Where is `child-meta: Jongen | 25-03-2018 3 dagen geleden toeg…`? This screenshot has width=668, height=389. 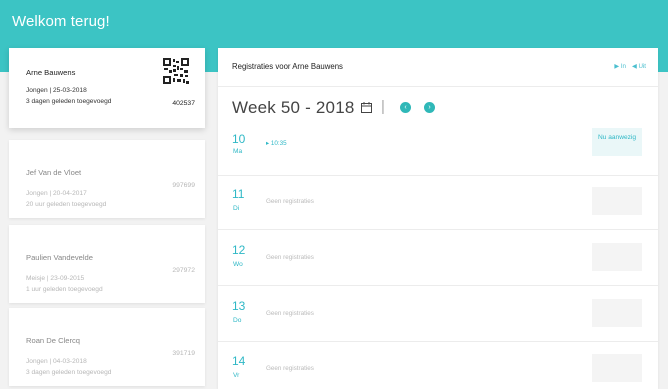 child-meta: Jongen | 25-03-2018 3 dagen geleden toeg… is located at coordinates (68, 96).